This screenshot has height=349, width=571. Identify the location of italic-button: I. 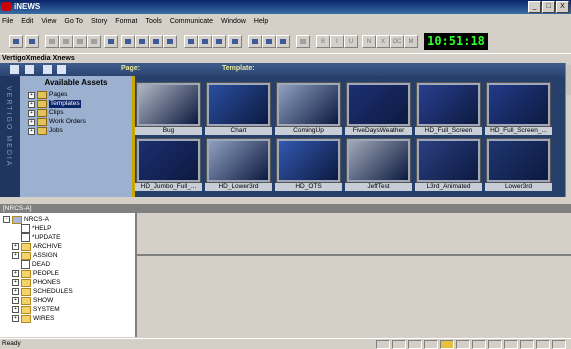
(337, 41).